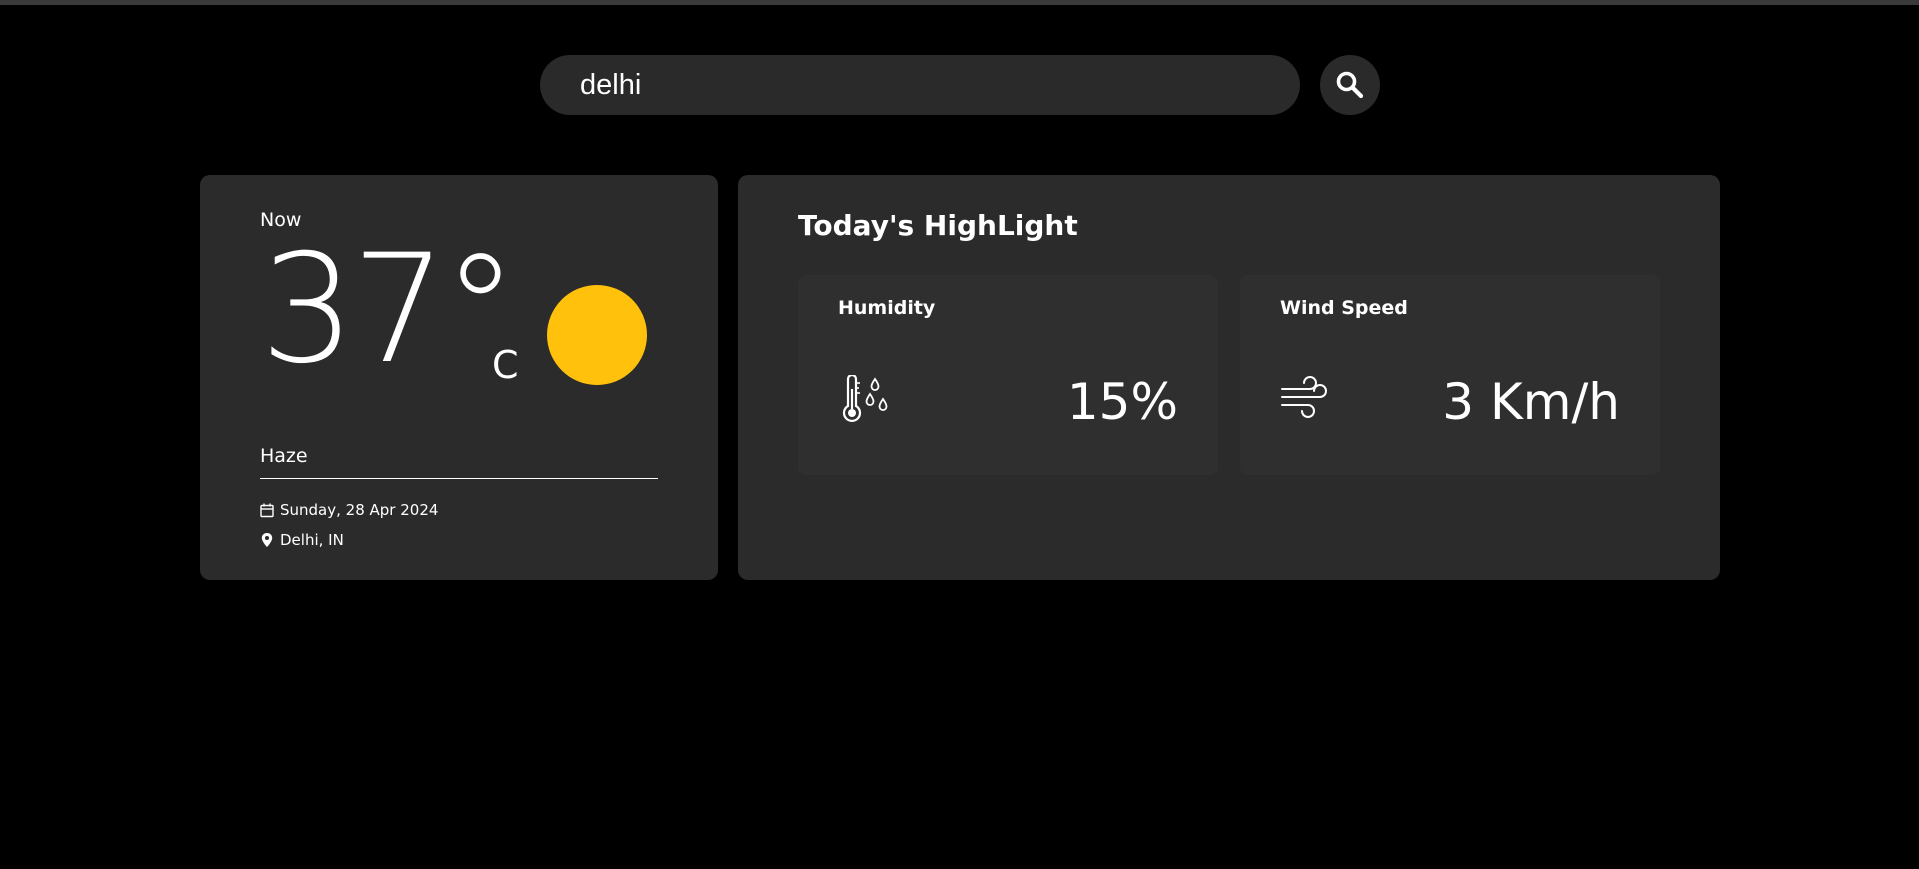 Image resolution: width=1919 pixels, height=869 pixels. Describe the element at coordinates (459, 478) in the screenshot. I see `divider` at that location.